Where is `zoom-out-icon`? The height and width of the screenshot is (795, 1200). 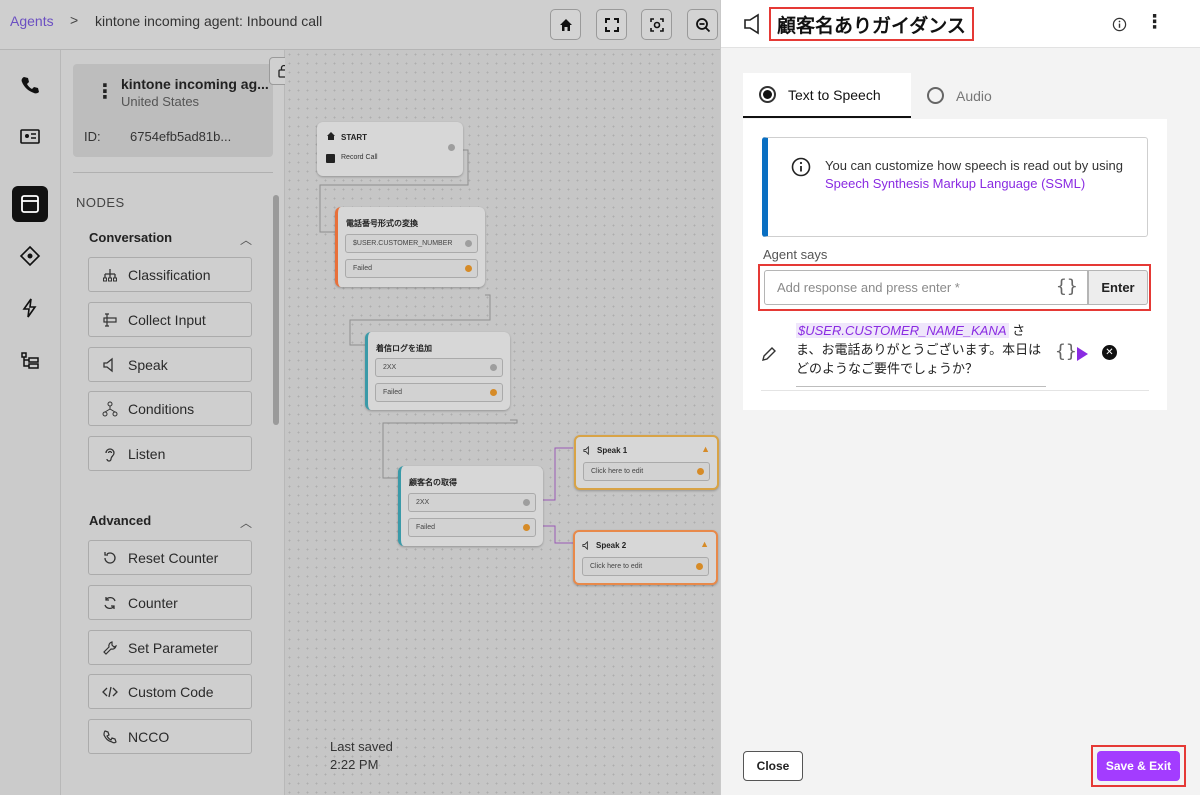 zoom-out-icon is located at coordinates (702, 24).